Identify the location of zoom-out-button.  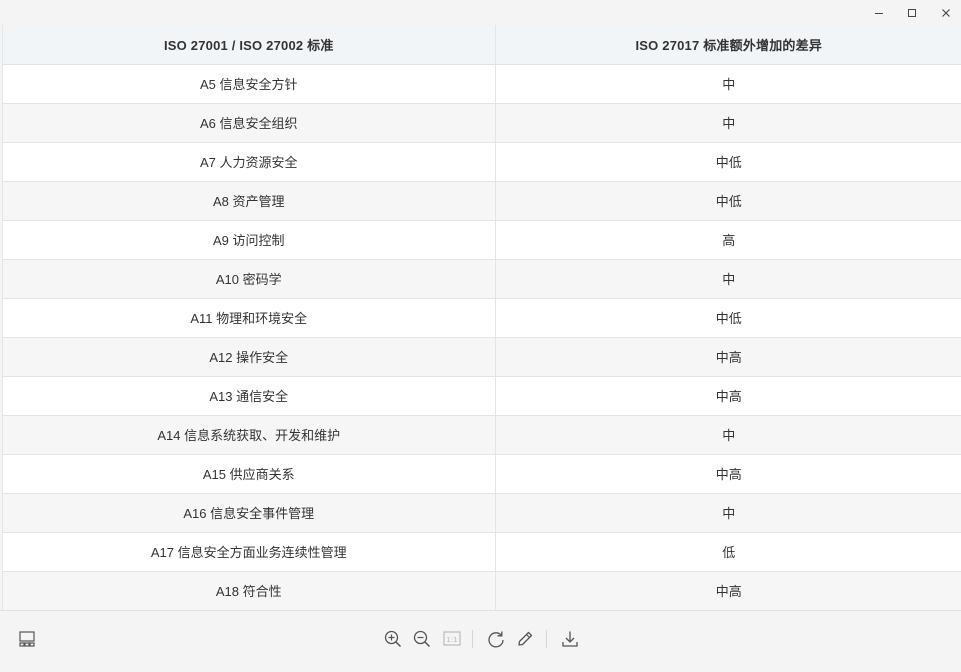
(422, 639).